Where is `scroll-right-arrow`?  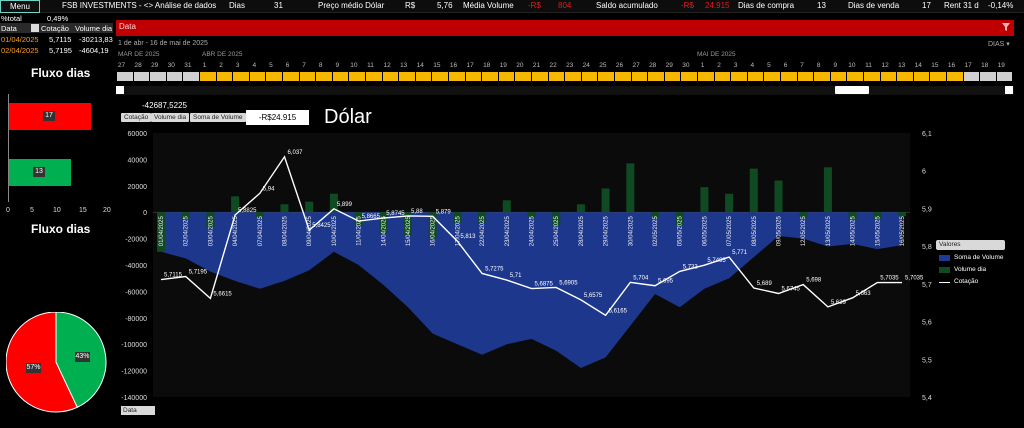 scroll-right-arrow is located at coordinates (1009, 90).